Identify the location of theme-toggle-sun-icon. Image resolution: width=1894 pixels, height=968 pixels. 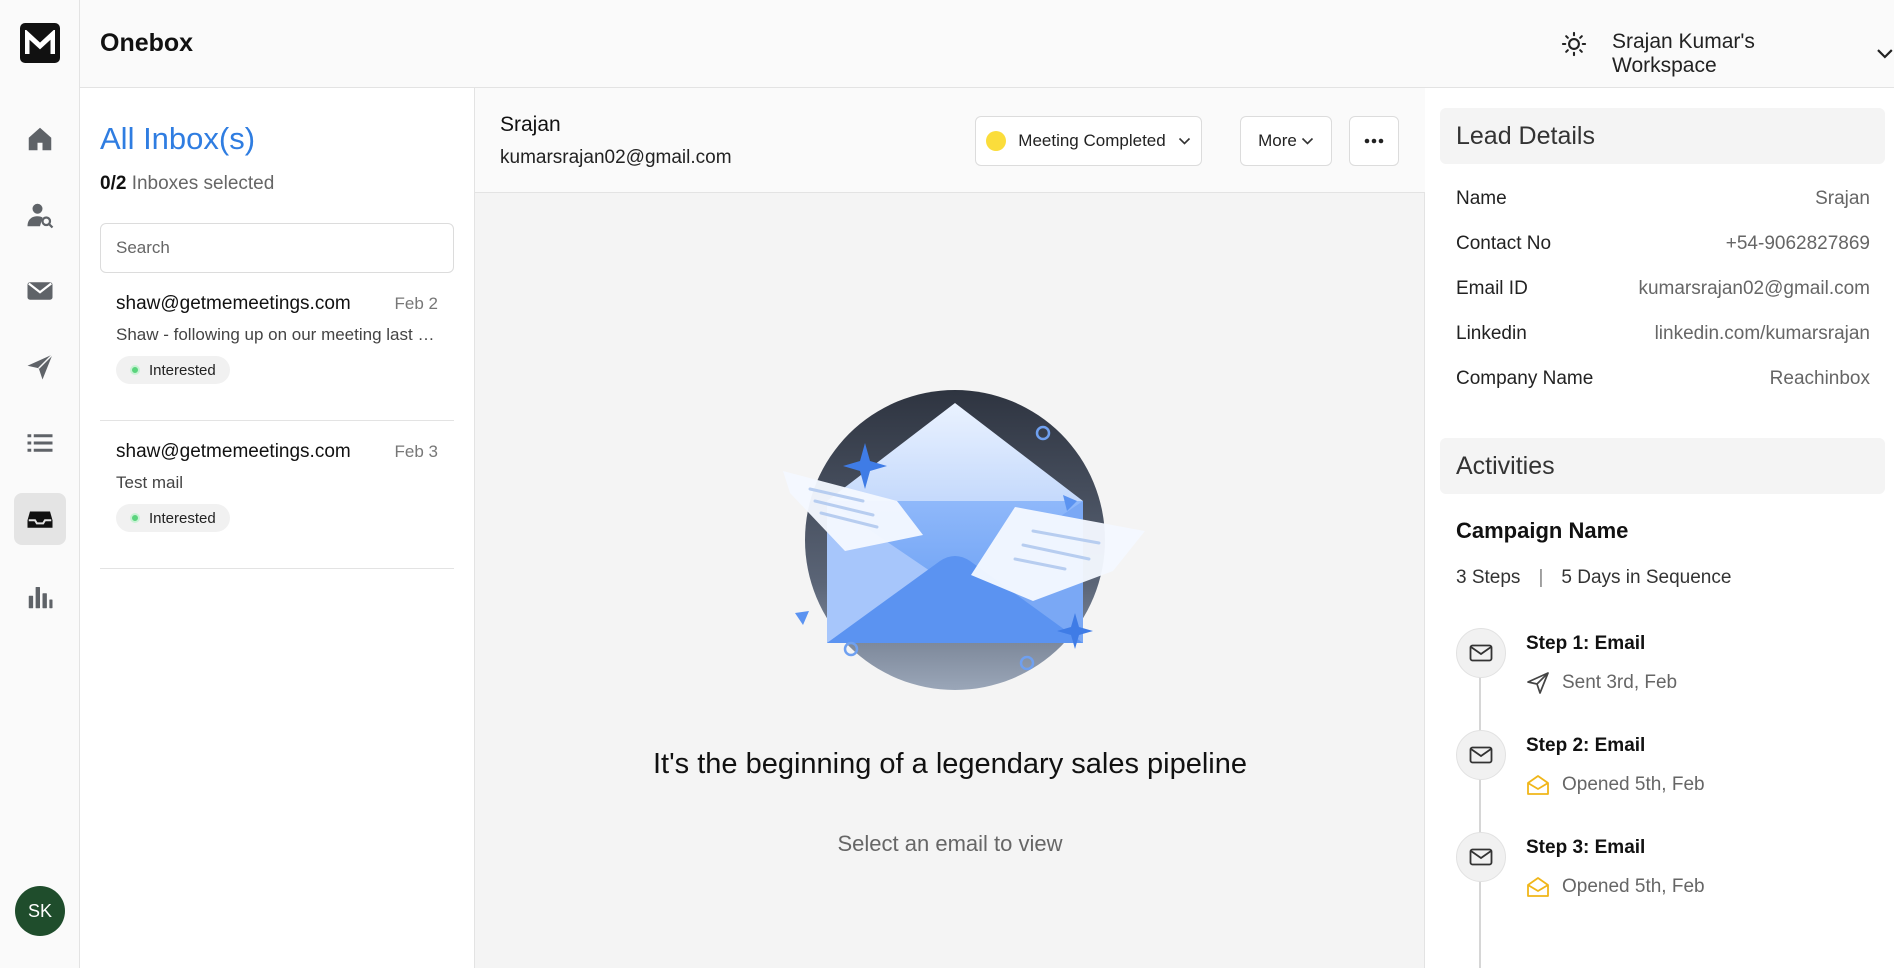
(1574, 44).